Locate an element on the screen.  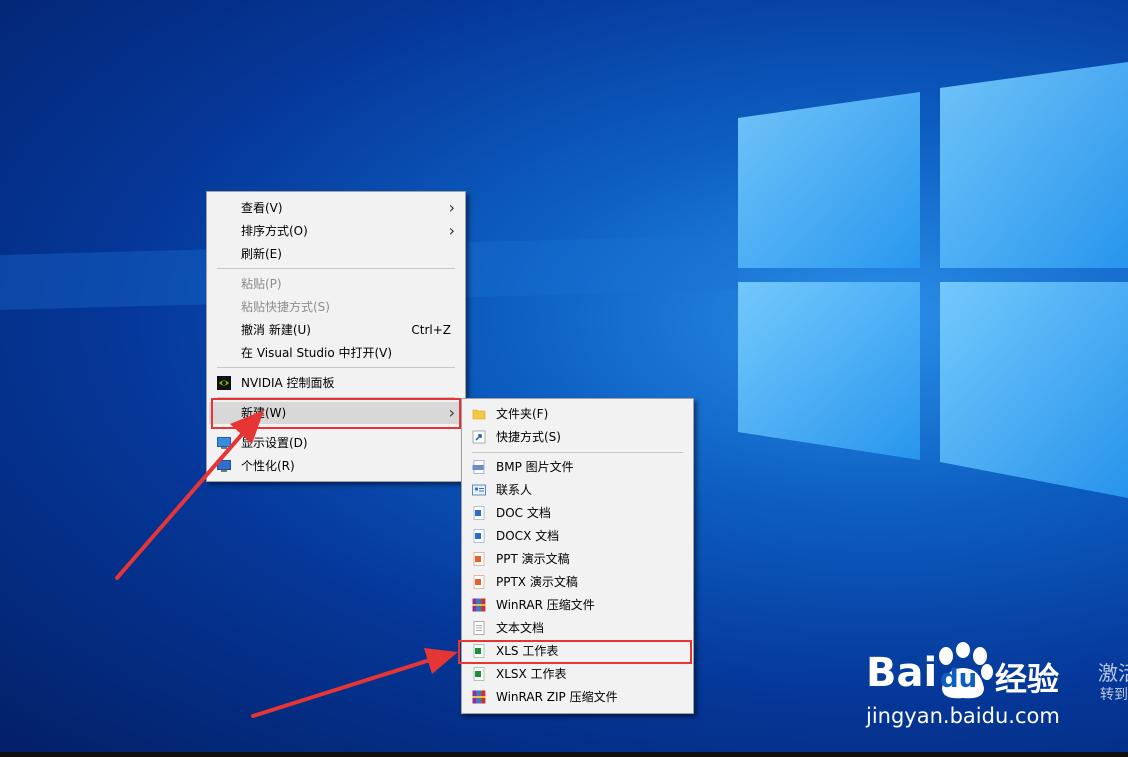
menu-item-undo-new: 撤消 新建(U) Ctrl+Z is located at coordinates (336, 330).